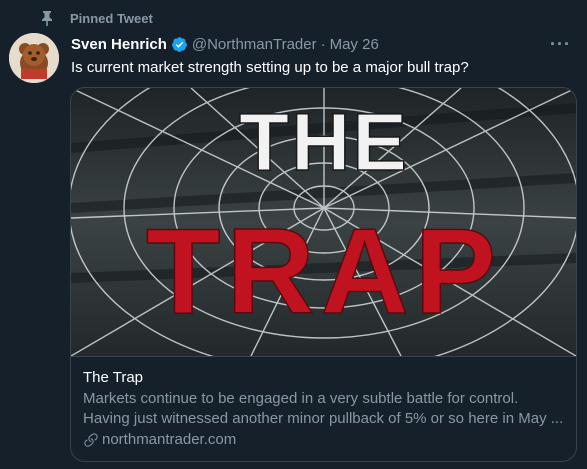 The width and height of the screenshot is (587, 469). I want to click on verified-badge-icon, so click(179, 44).